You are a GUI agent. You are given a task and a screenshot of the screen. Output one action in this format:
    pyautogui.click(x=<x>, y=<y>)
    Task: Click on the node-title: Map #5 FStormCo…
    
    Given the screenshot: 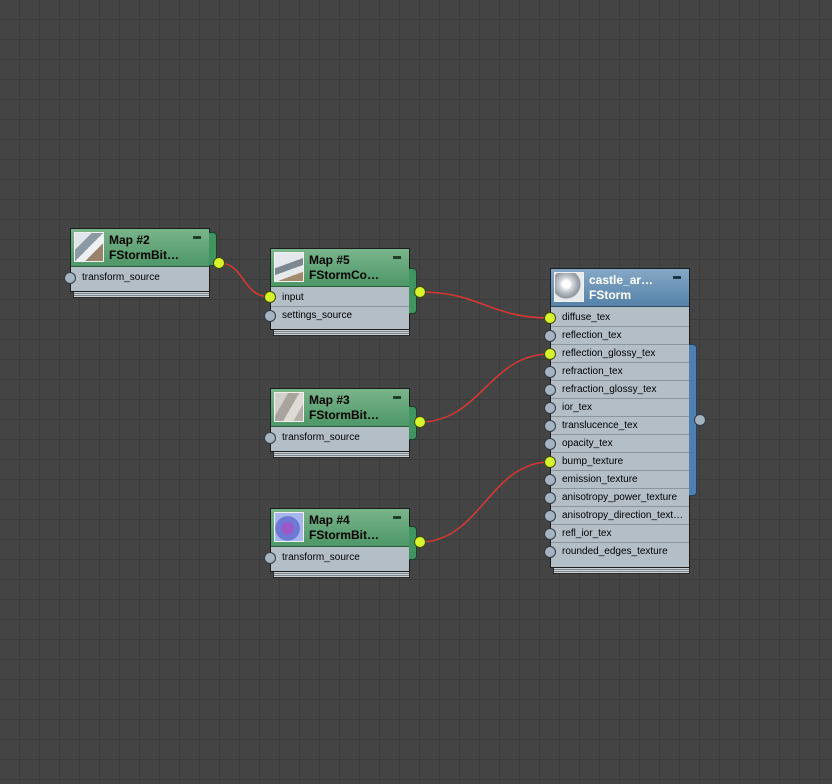 What is the action you would take?
    pyautogui.click(x=344, y=267)
    